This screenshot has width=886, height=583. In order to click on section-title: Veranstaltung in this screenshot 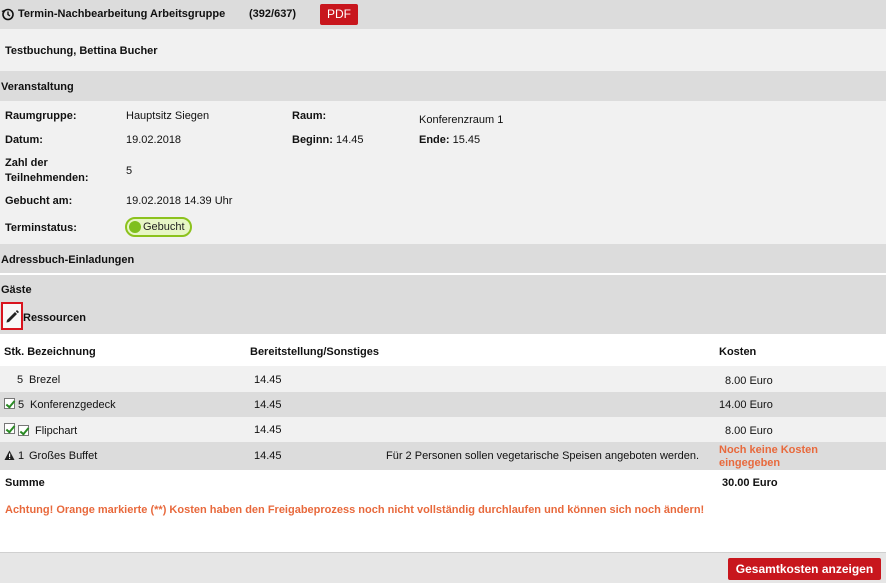, I will do `click(37, 87)`.